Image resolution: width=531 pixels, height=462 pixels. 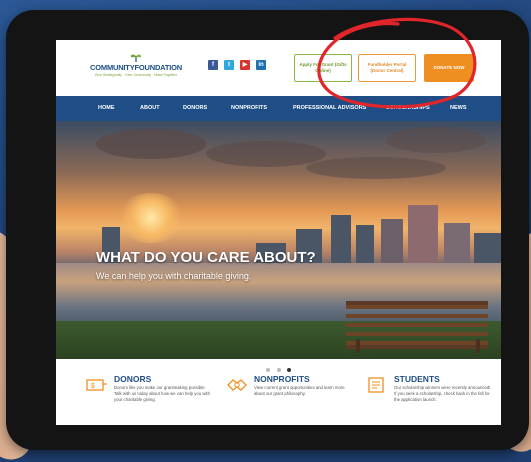 What do you see at coordinates (288, 369) in the screenshot?
I see `carousel-dot-active` at bounding box center [288, 369].